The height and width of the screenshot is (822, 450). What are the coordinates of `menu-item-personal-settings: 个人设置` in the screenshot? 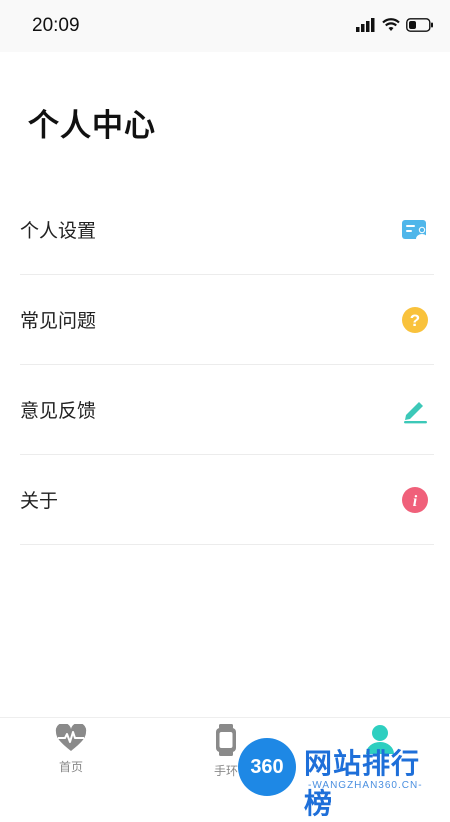 It's located at (227, 230).